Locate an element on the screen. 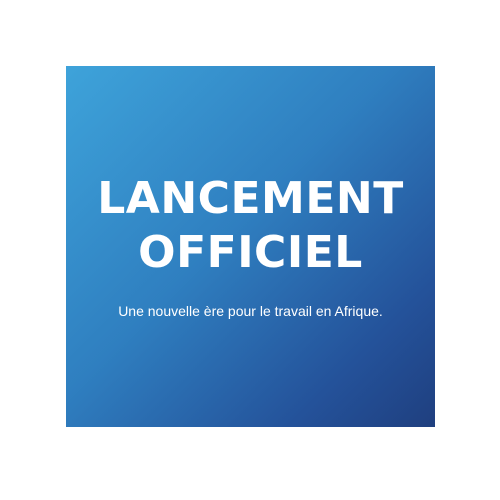  headline-line-2: OFFICIEL is located at coordinates (250, 252).